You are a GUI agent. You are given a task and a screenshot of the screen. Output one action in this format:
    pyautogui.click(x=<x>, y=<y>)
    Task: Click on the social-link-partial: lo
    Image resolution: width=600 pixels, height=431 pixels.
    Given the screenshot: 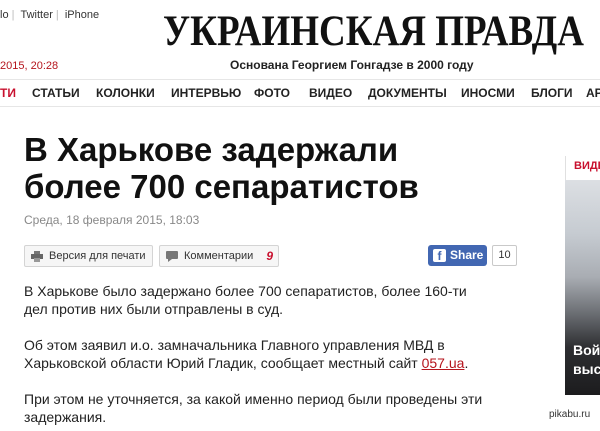 What is the action you would take?
    pyautogui.click(x=4, y=15)
    